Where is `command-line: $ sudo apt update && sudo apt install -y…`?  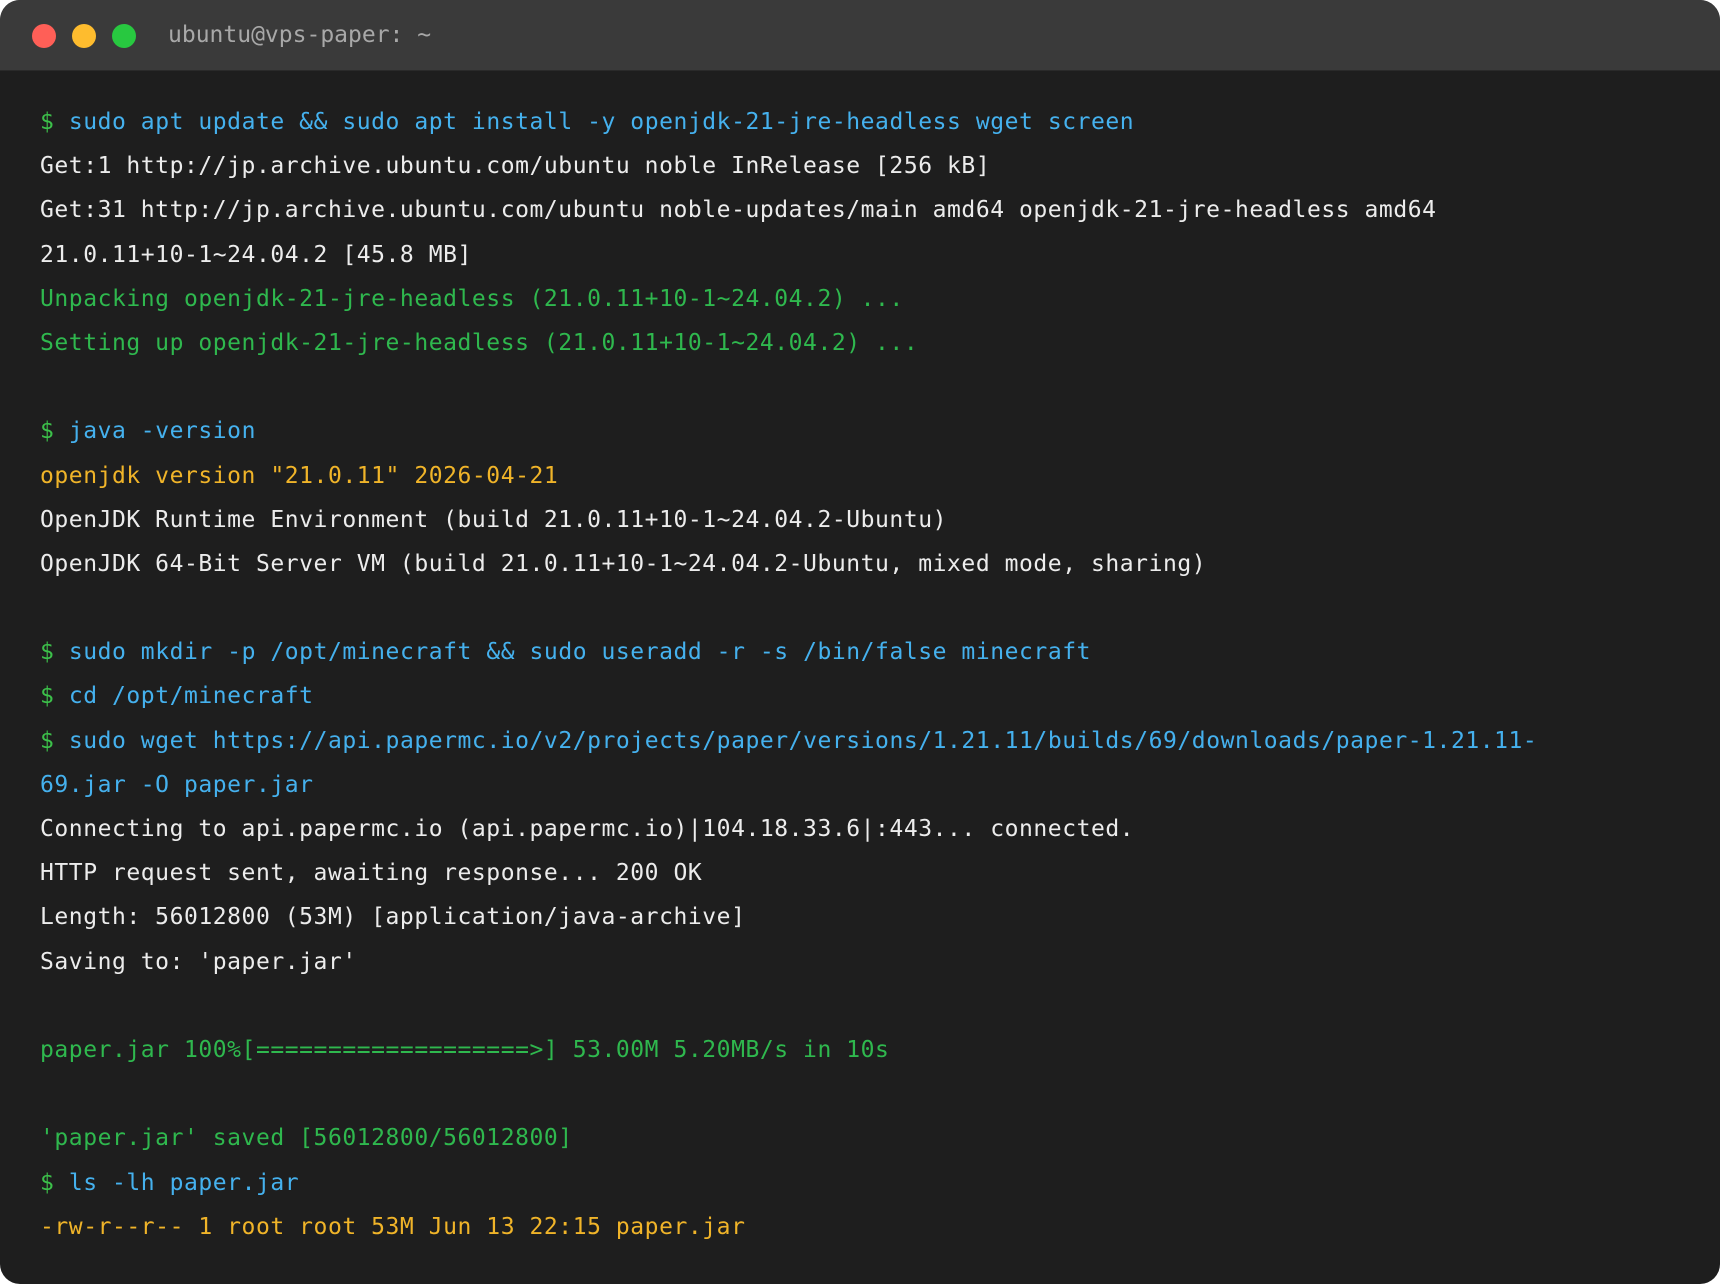
command-line: $ sudo apt update && sudo apt install -y… is located at coordinates (865, 122).